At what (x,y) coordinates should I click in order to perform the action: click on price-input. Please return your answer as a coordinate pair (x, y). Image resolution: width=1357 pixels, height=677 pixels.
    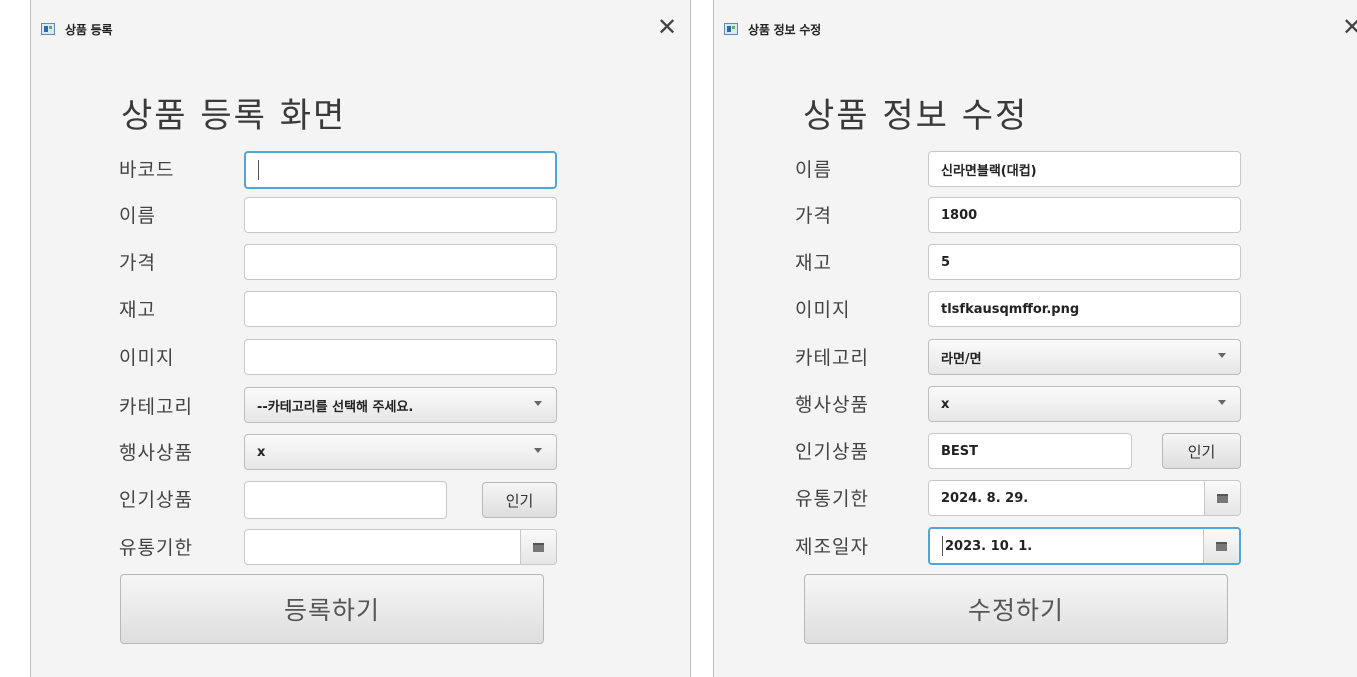
    Looking at the image, I should click on (400, 262).